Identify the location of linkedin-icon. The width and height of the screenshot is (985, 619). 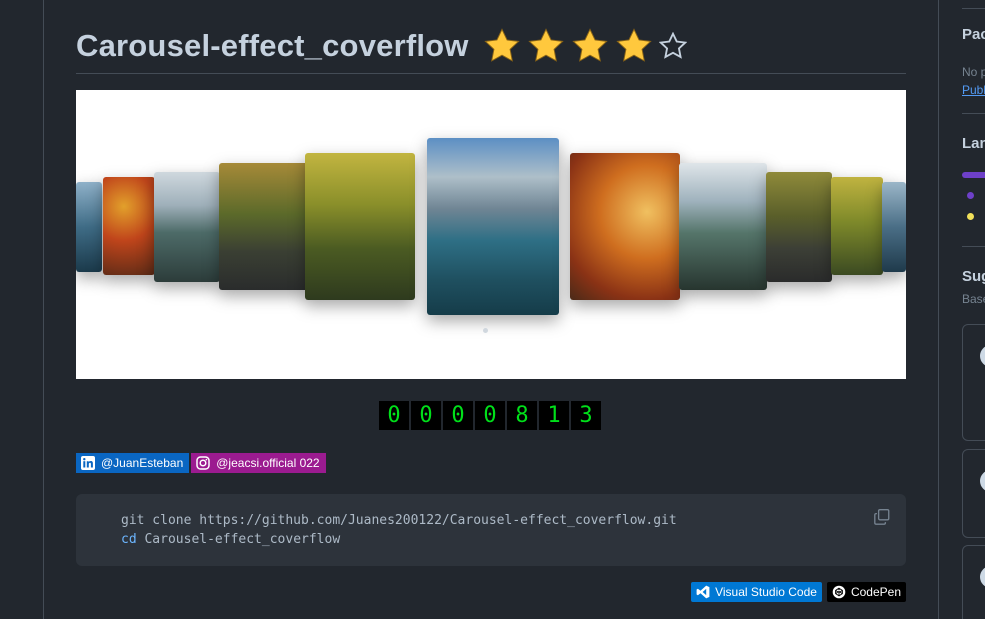
(88, 463).